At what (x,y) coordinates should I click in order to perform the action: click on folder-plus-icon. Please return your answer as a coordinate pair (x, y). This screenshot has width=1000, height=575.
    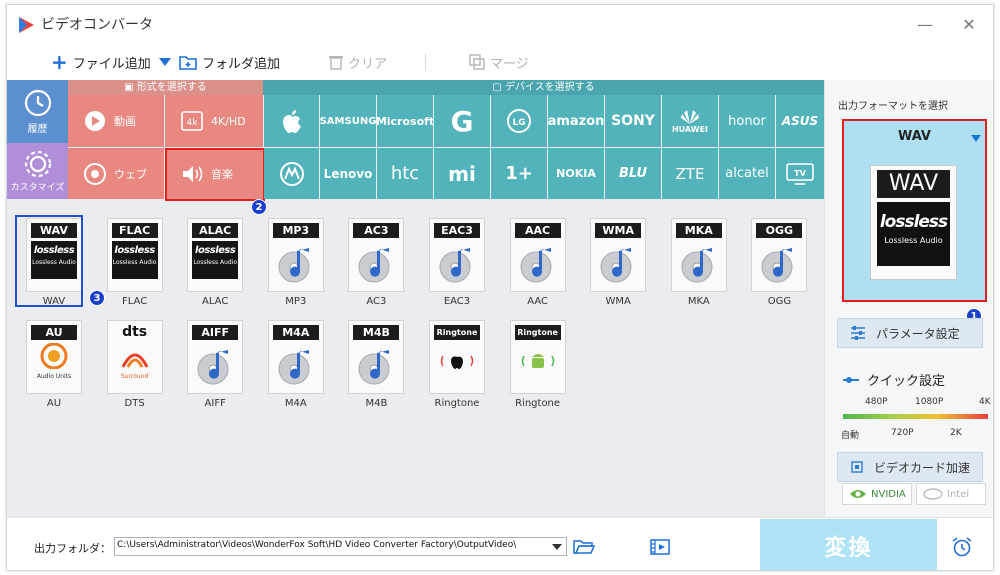
    Looking at the image, I should click on (188, 63).